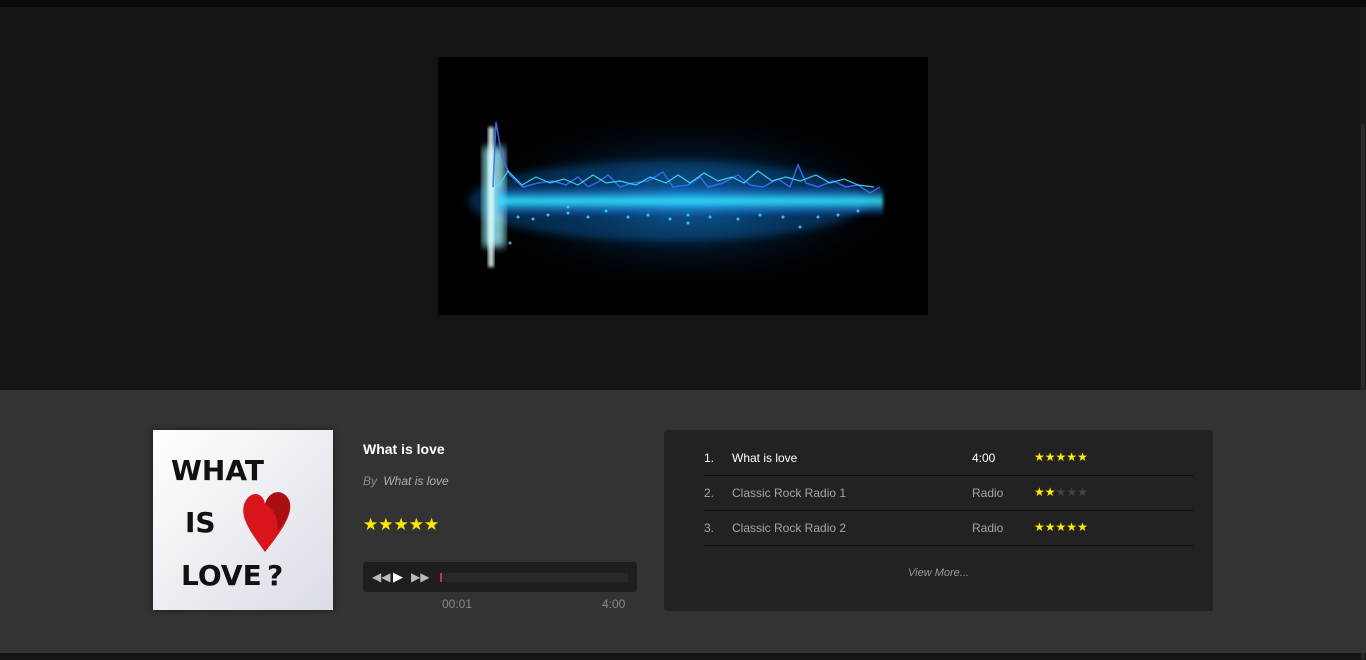 The image size is (1366, 660). Describe the element at coordinates (221, 575) in the screenshot. I see `cover-text-love: LOVE` at that location.